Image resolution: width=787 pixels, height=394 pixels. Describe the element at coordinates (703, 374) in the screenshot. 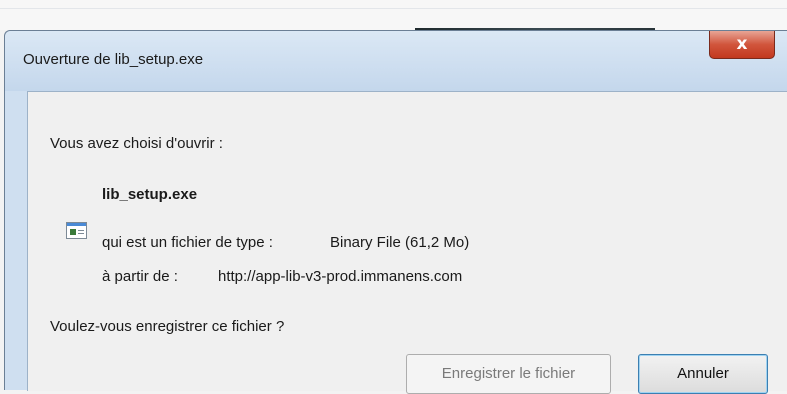

I see `cancel-button: Annuler` at that location.